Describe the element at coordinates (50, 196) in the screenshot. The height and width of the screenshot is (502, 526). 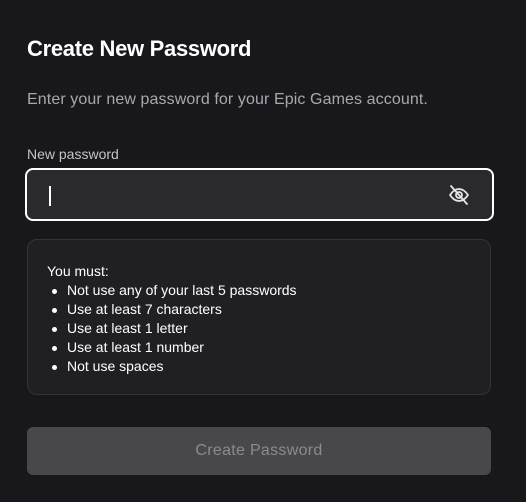
I see `text-caret` at that location.